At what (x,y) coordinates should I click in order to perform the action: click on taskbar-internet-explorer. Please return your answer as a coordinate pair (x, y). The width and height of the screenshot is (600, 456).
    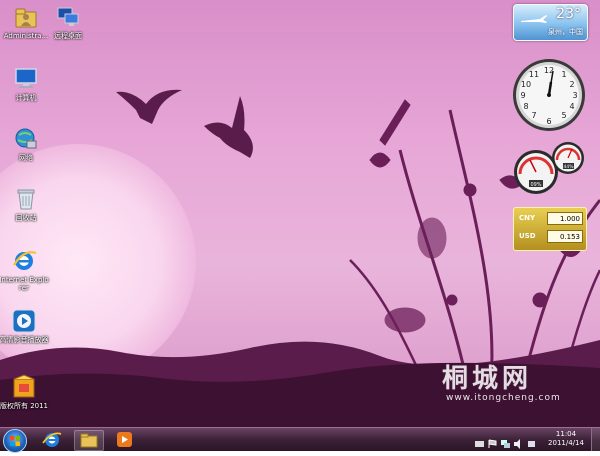
    Looking at the image, I should click on (52, 439).